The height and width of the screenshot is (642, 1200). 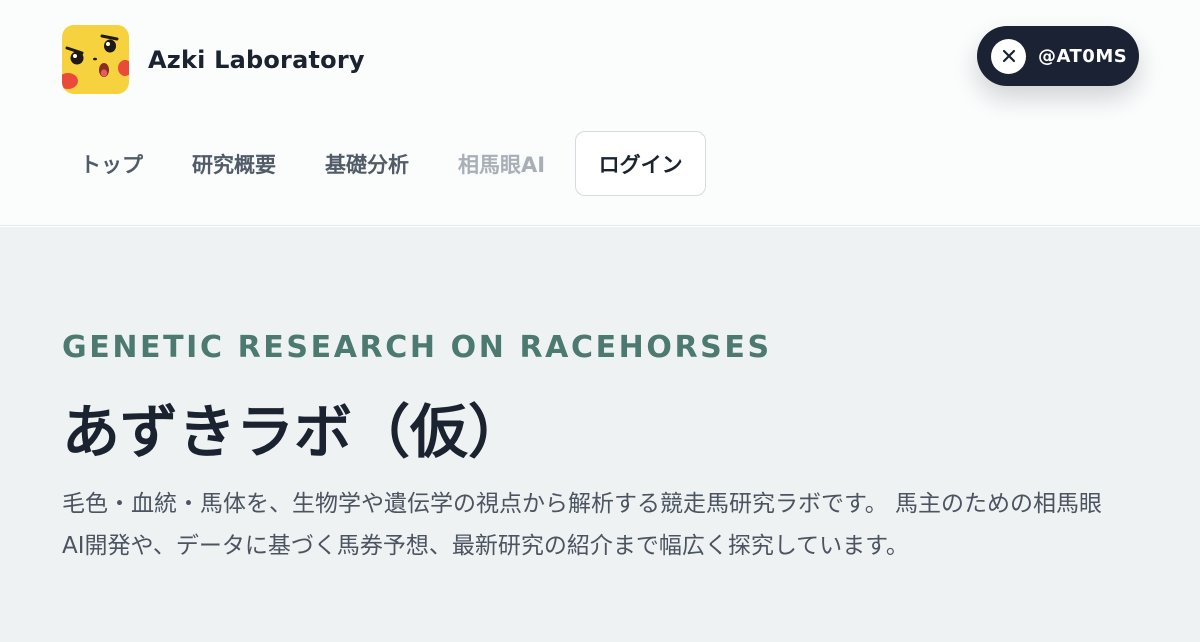 I want to click on x-logo-icon, so click(x=1008, y=56).